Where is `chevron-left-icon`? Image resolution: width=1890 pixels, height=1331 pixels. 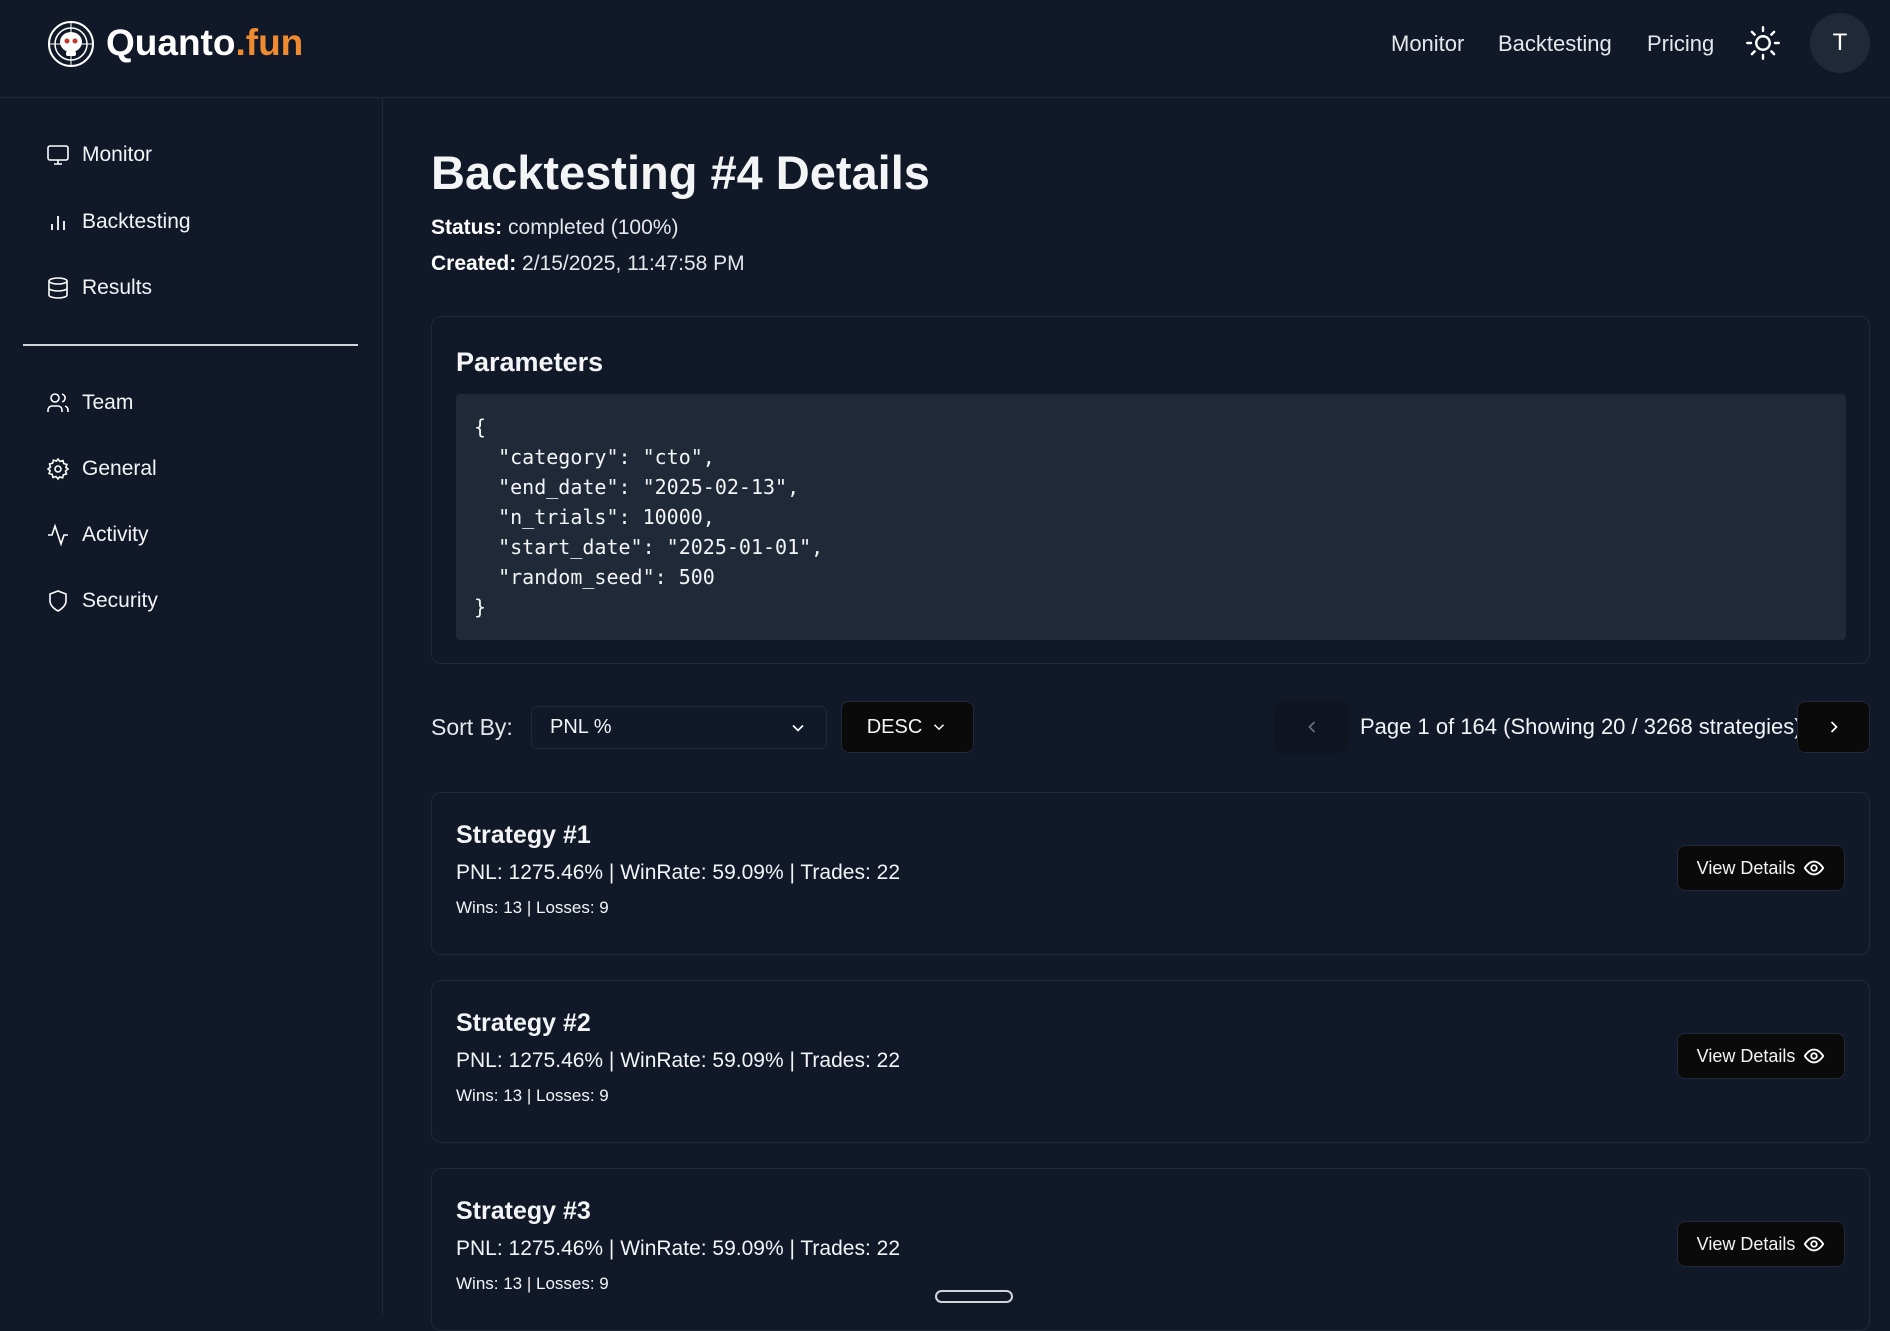
chevron-left-icon is located at coordinates (1311, 727).